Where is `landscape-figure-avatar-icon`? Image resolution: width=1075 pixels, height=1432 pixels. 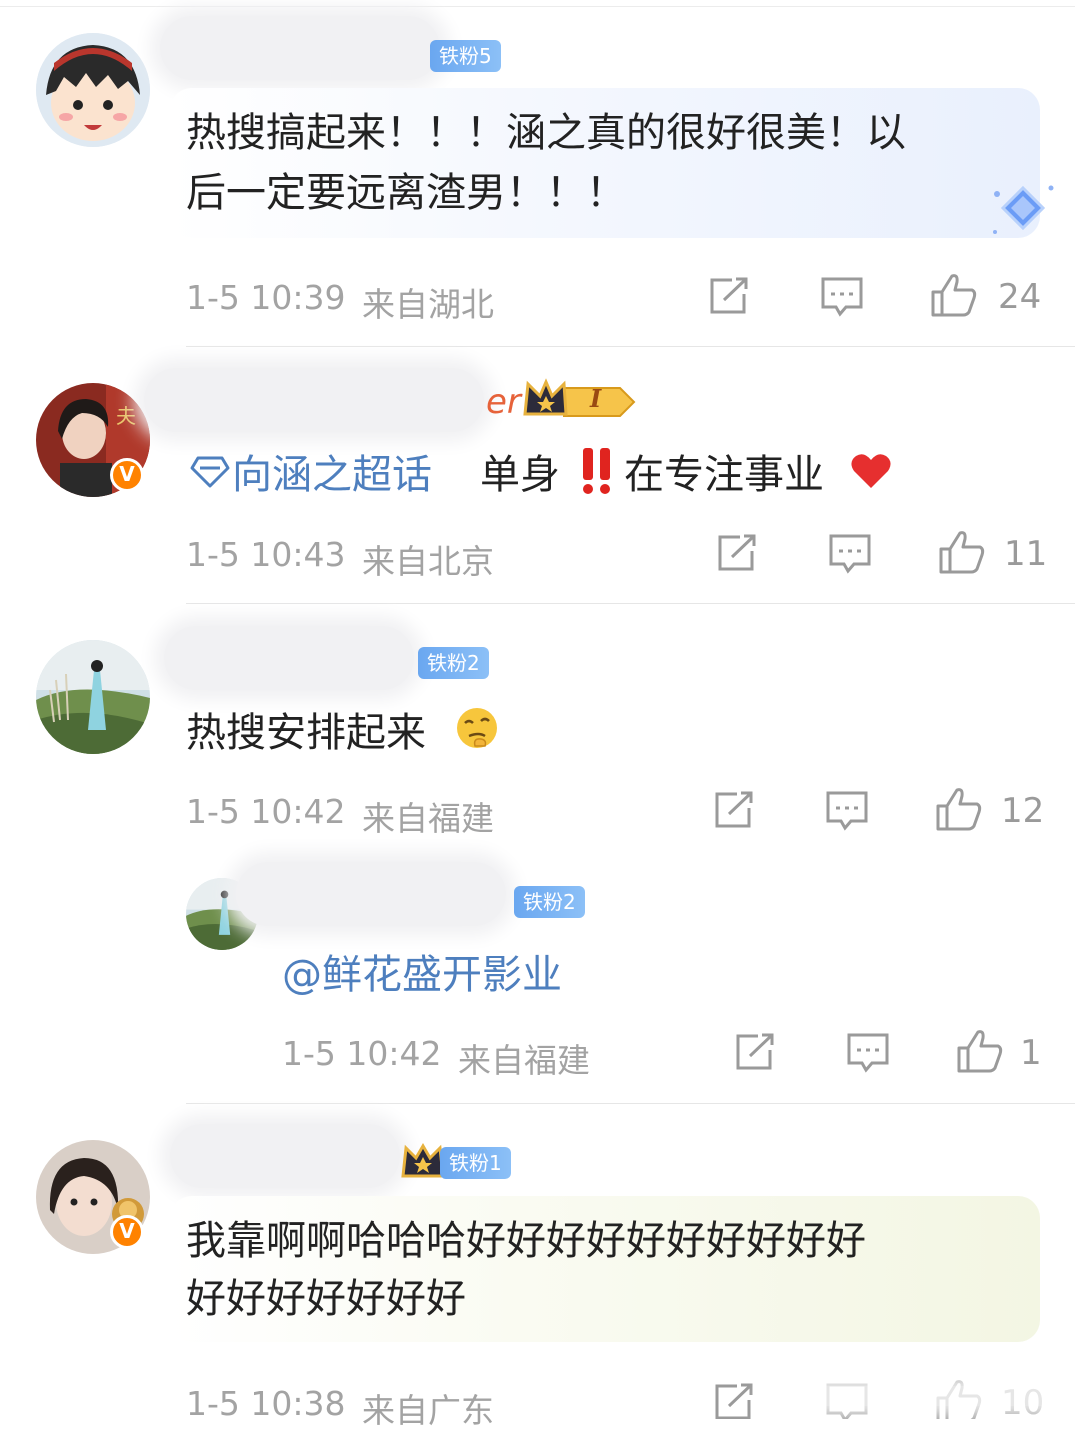
landscape-figure-avatar-icon is located at coordinates (93, 697).